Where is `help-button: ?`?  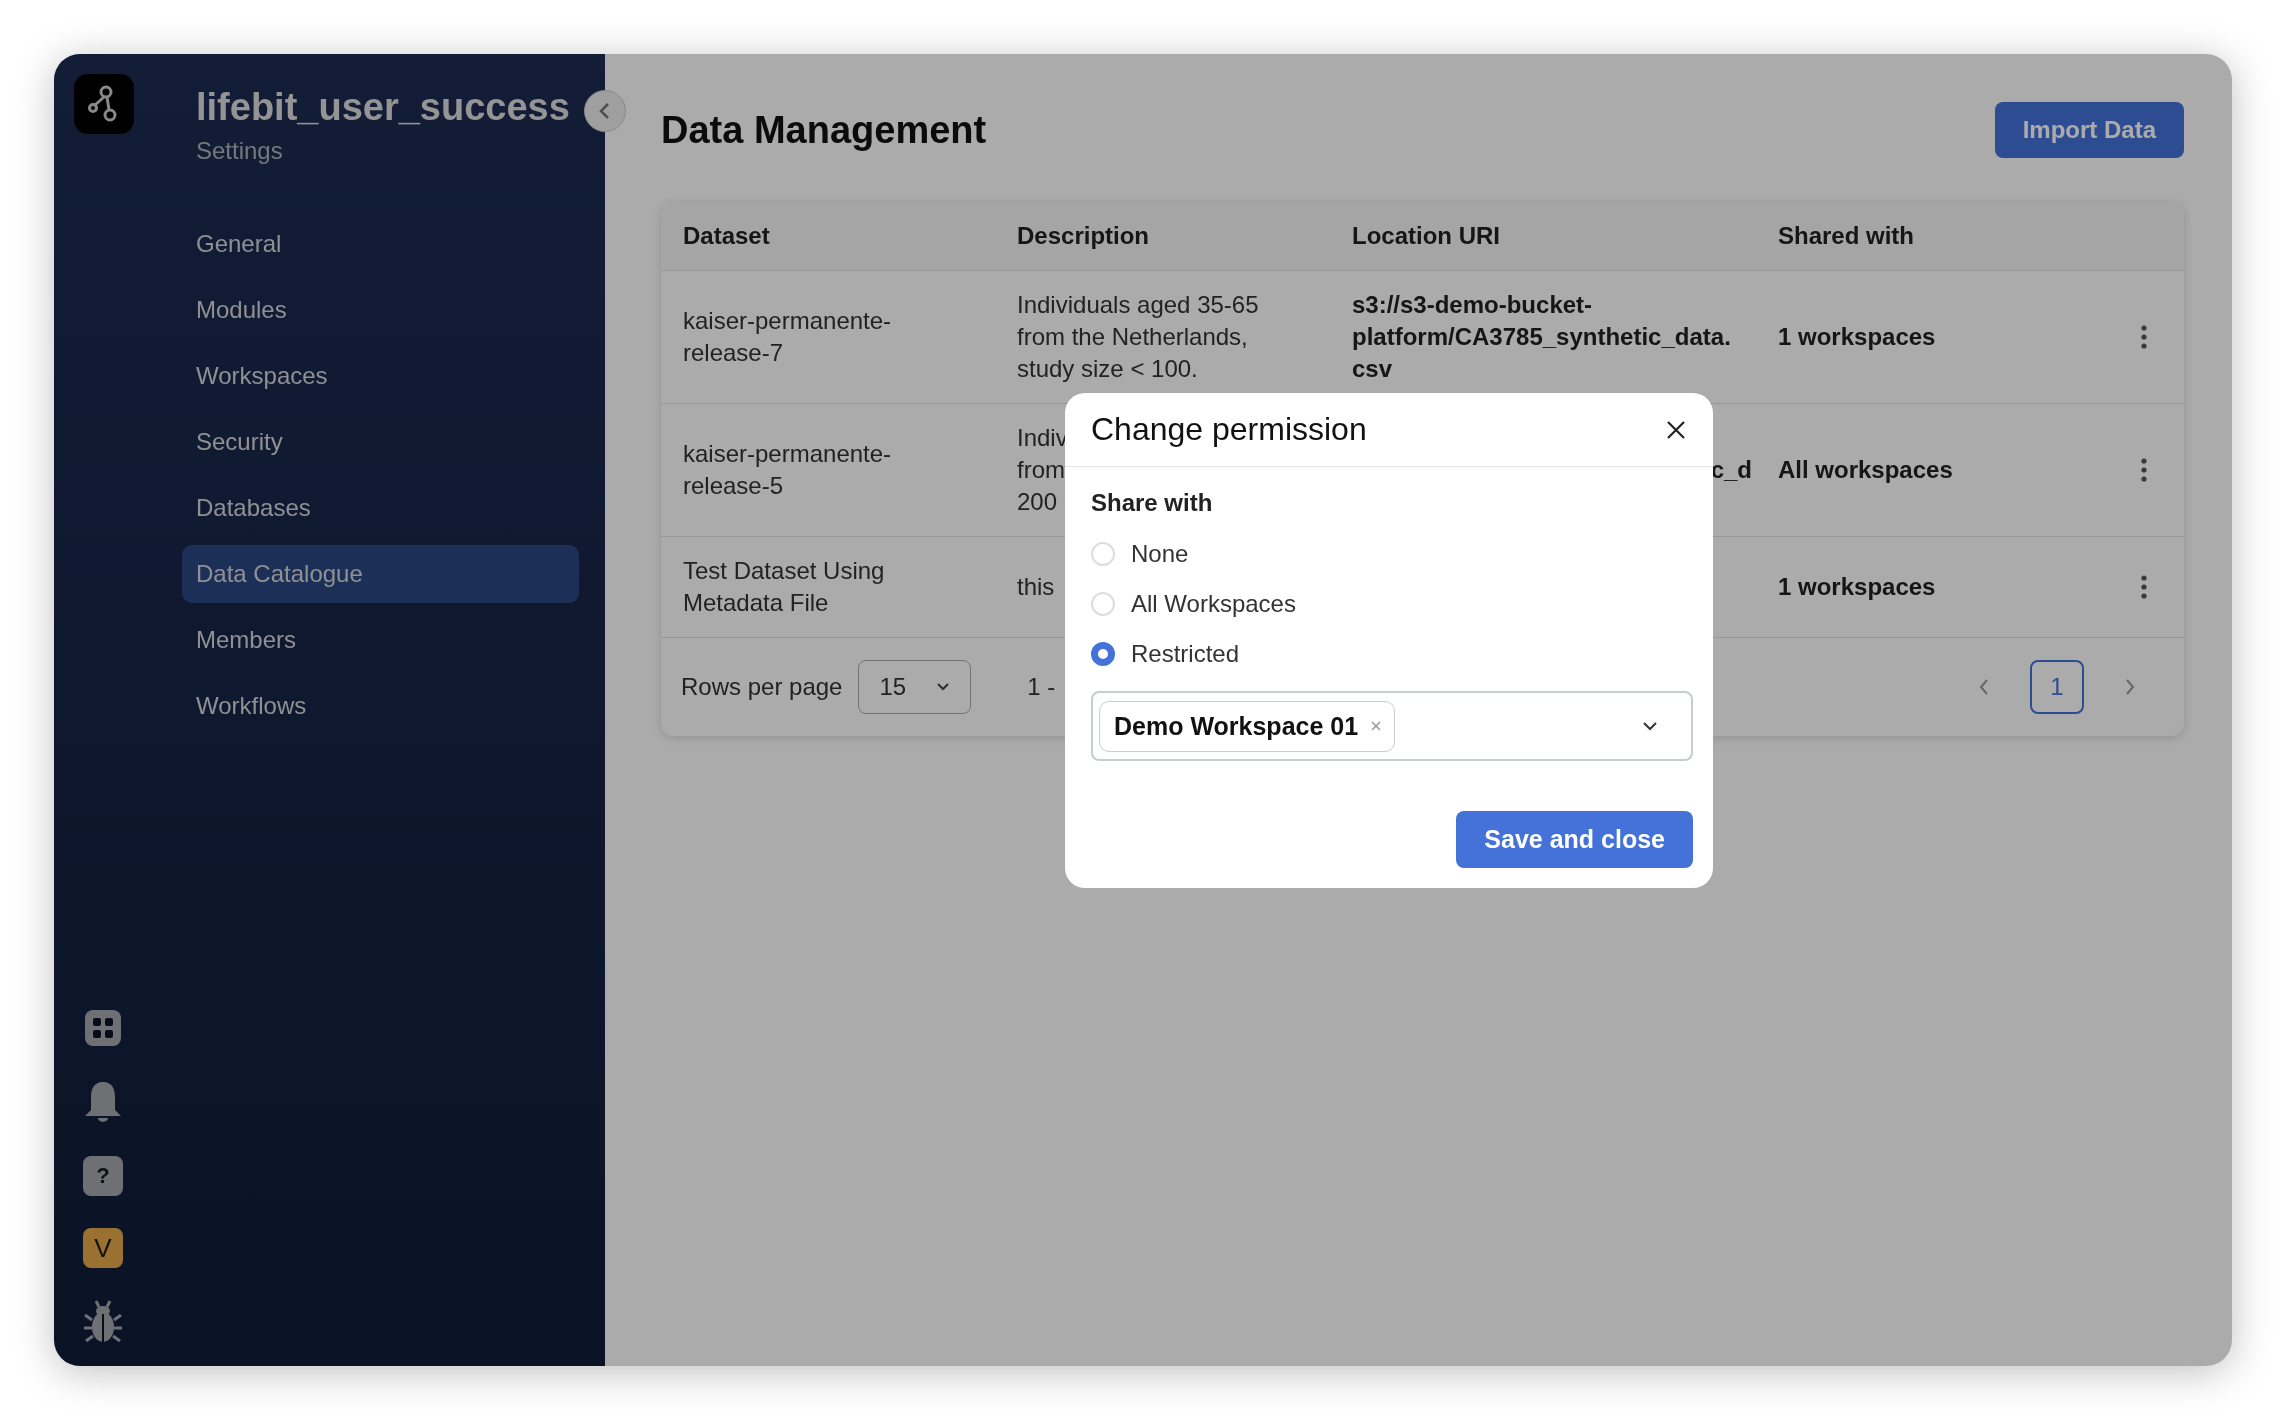
help-button: ? is located at coordinates (103, 1176).